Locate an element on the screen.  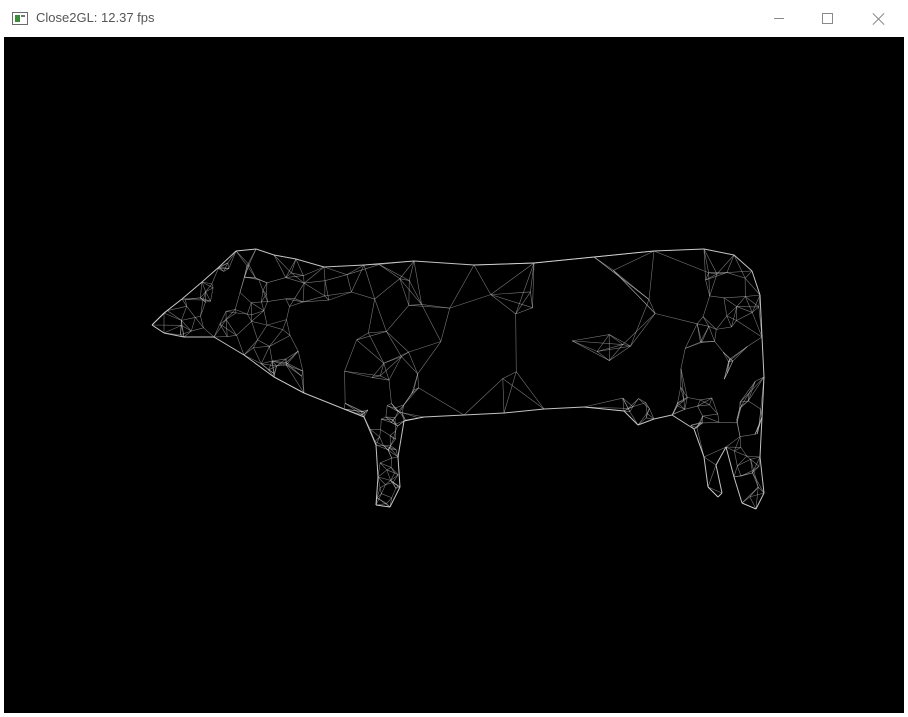
maximize-button is located at coordinates (827, 18).